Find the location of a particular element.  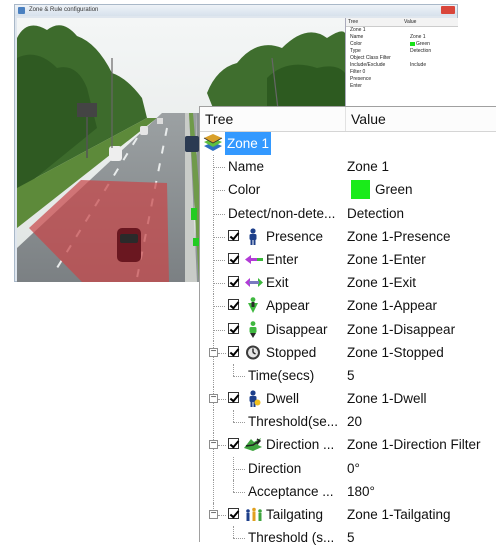

tree-label: Direction is located at coordinates (275, 468).